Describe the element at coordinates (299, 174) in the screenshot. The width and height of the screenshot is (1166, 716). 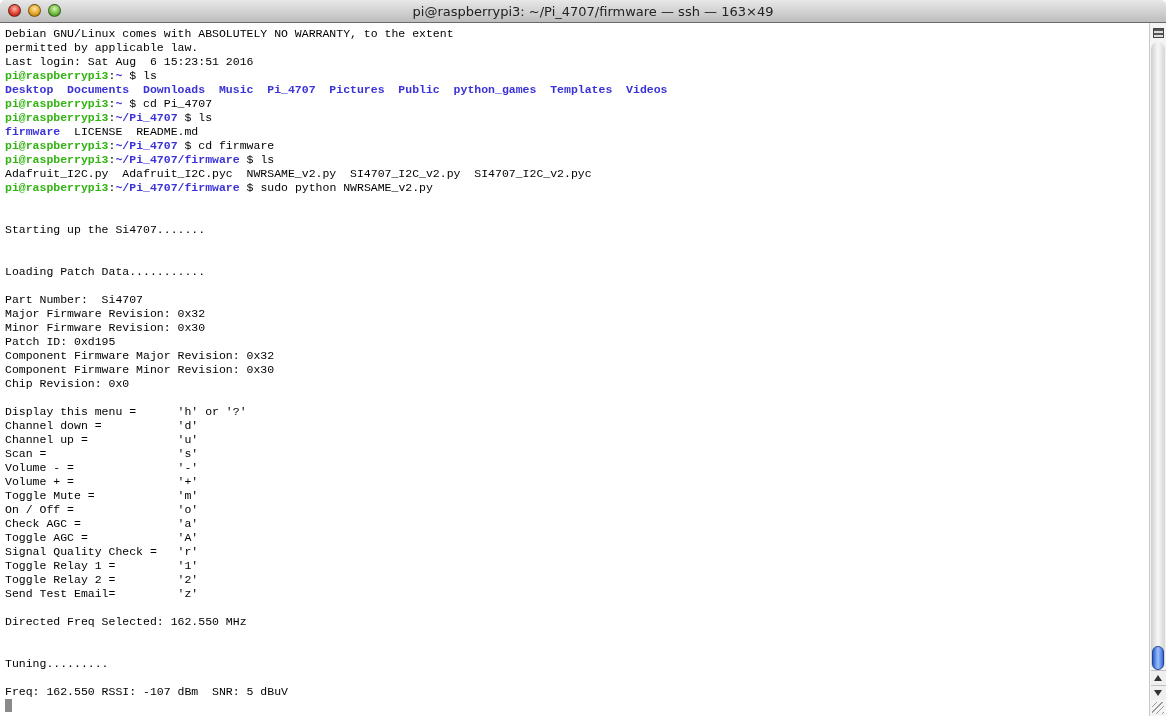
I see `terminal-line: Adafruit_I2C.py Adafruit_I2C.pyc NWRSAME_v2.py SI4707_I2C_v2.py SI4707_I2C_v2.pyc` at that location.